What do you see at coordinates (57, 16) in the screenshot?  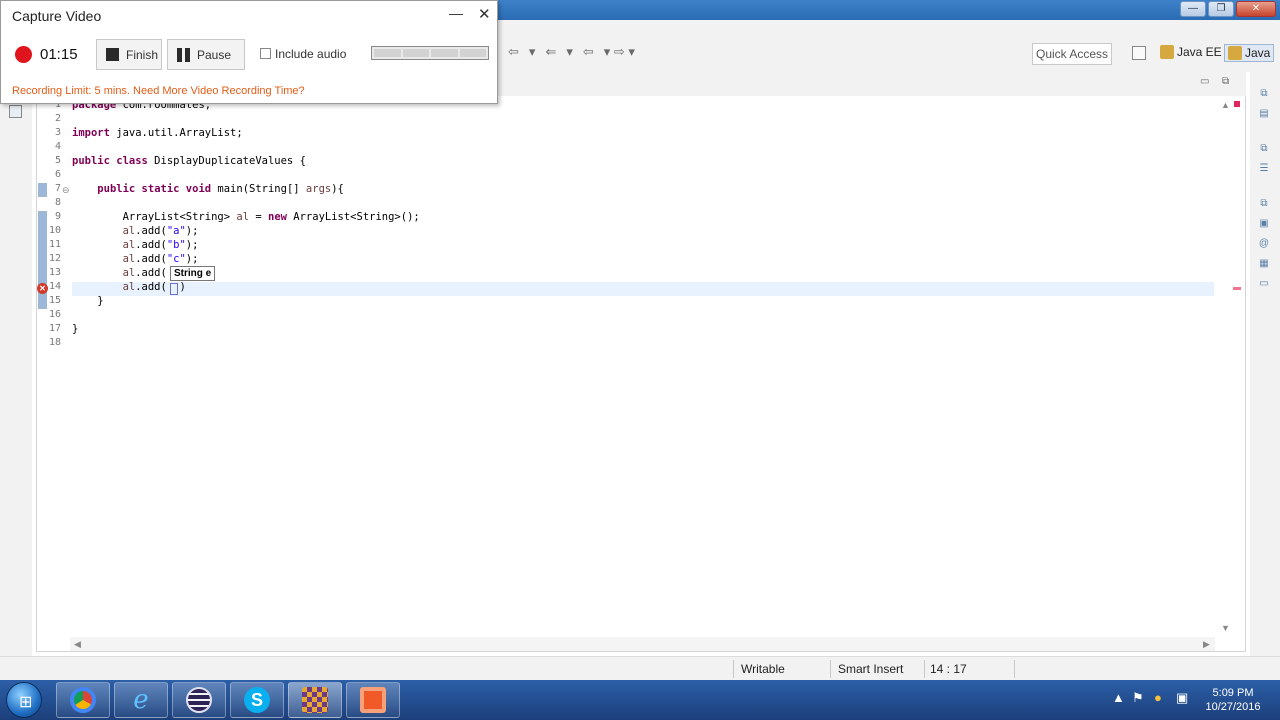 I see `dialog-title: Capture Video` at bounding box center [57, 16].